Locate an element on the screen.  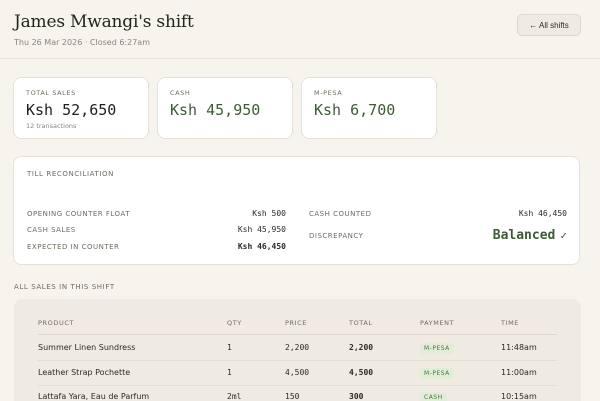
cash-sales-label: CASH SALES is located at coordinates (51, 229).